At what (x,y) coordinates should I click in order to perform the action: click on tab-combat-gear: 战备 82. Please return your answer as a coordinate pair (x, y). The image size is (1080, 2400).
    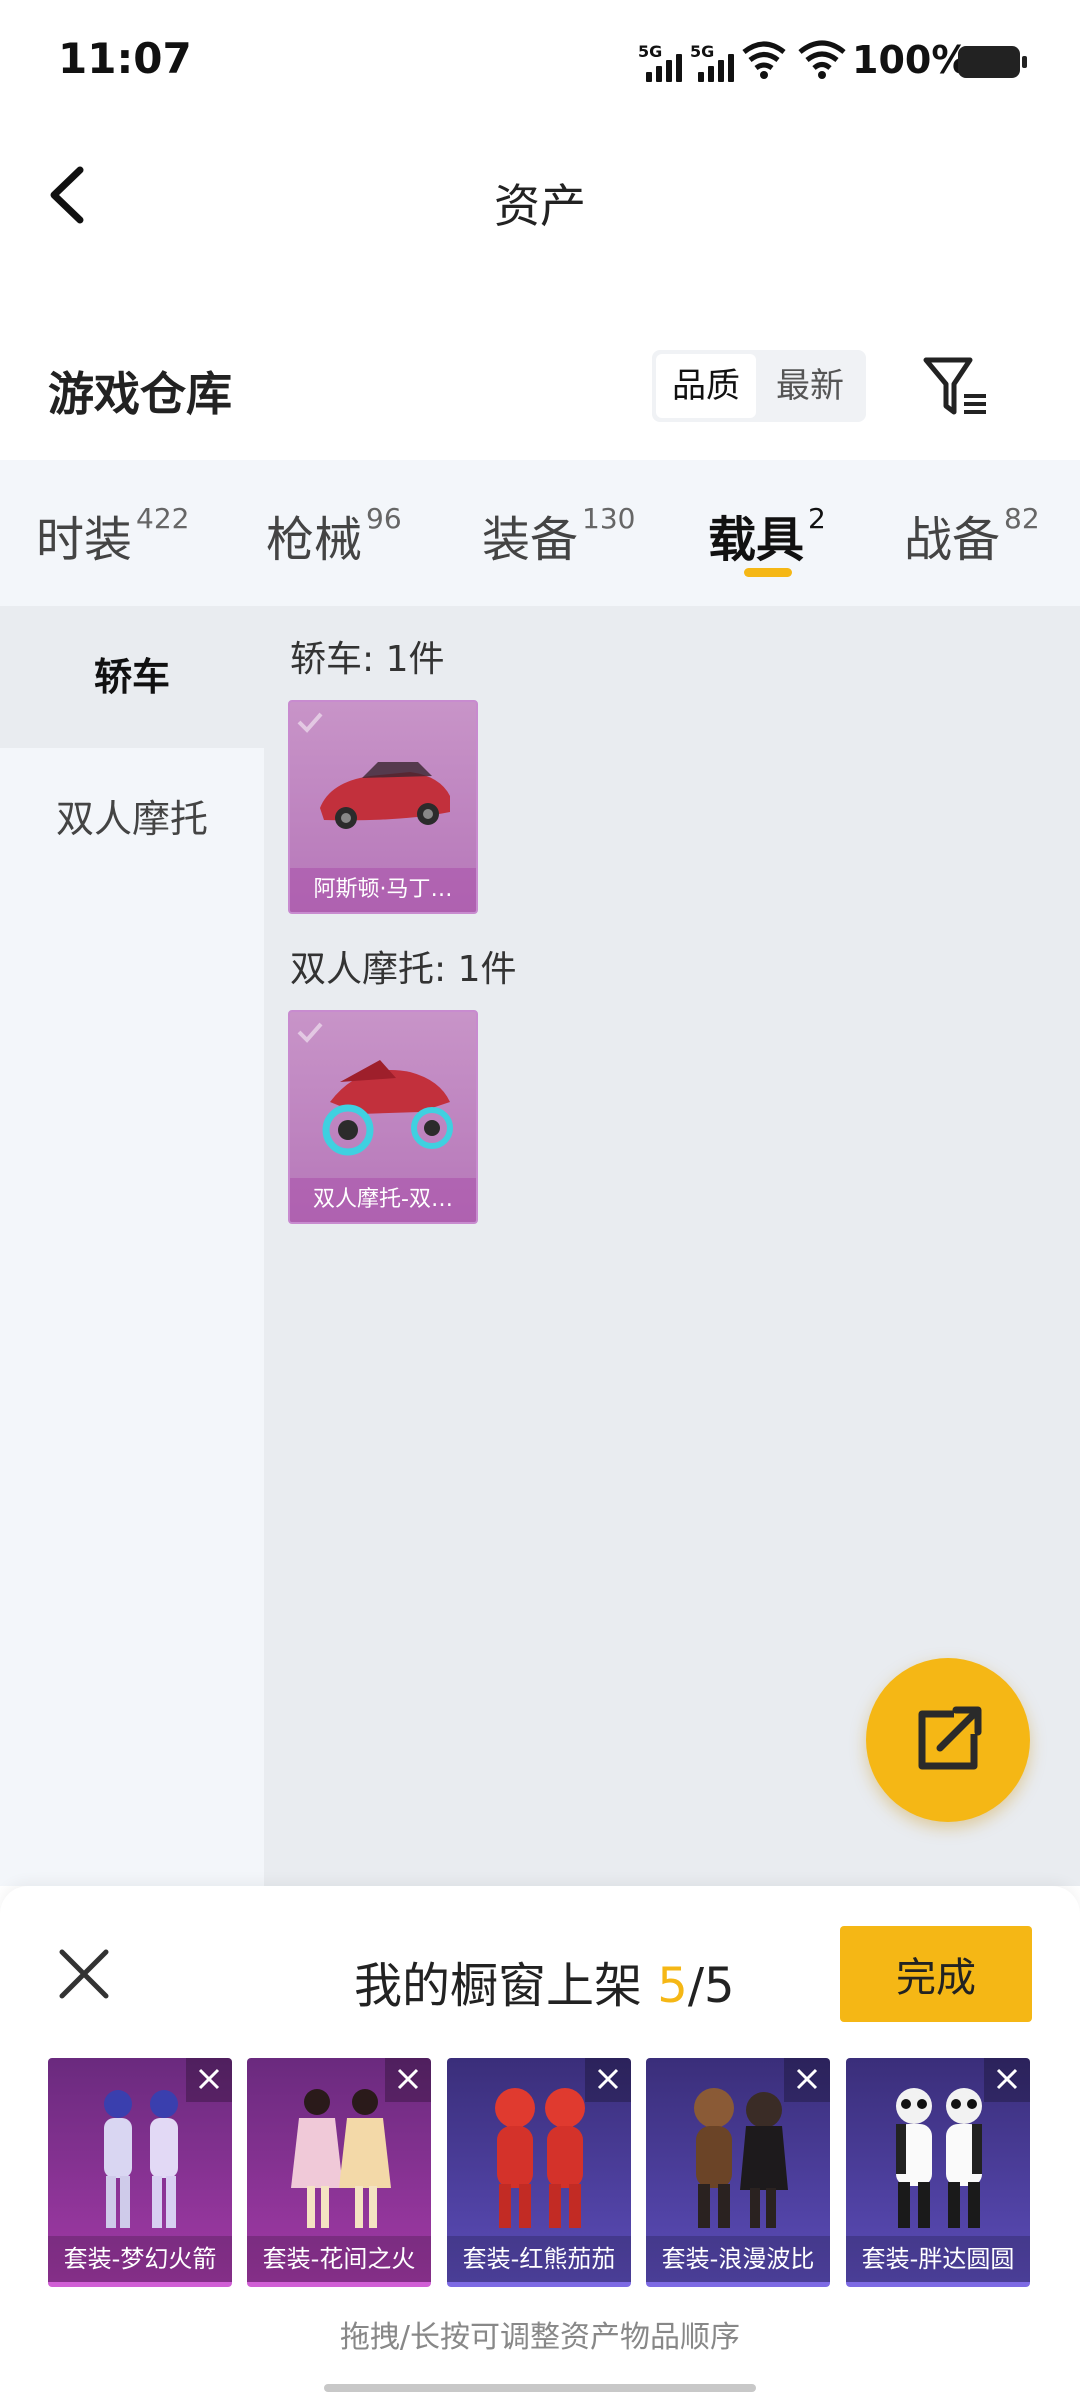
    Looking at the image, I should click on (972, 535).